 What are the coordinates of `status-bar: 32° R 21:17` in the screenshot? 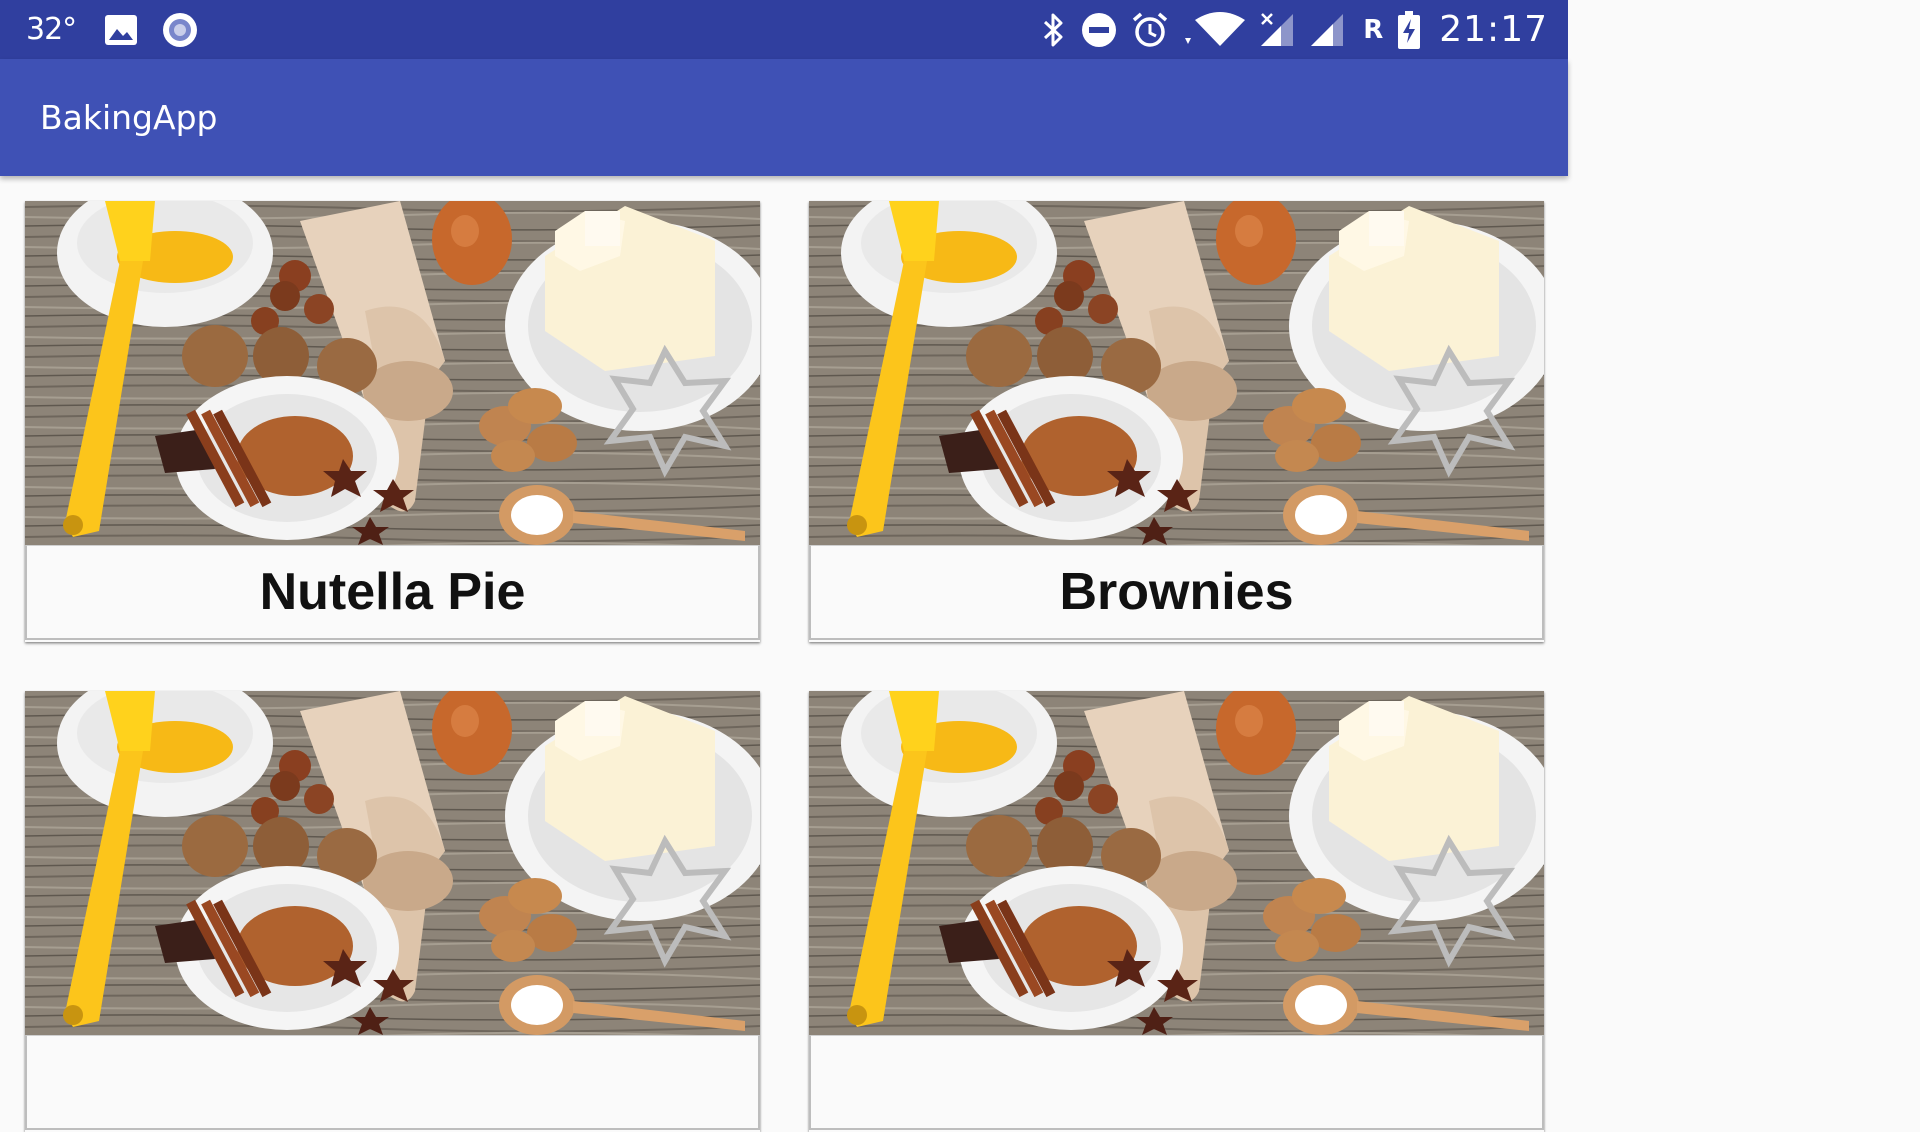 It's located at (784, 29).